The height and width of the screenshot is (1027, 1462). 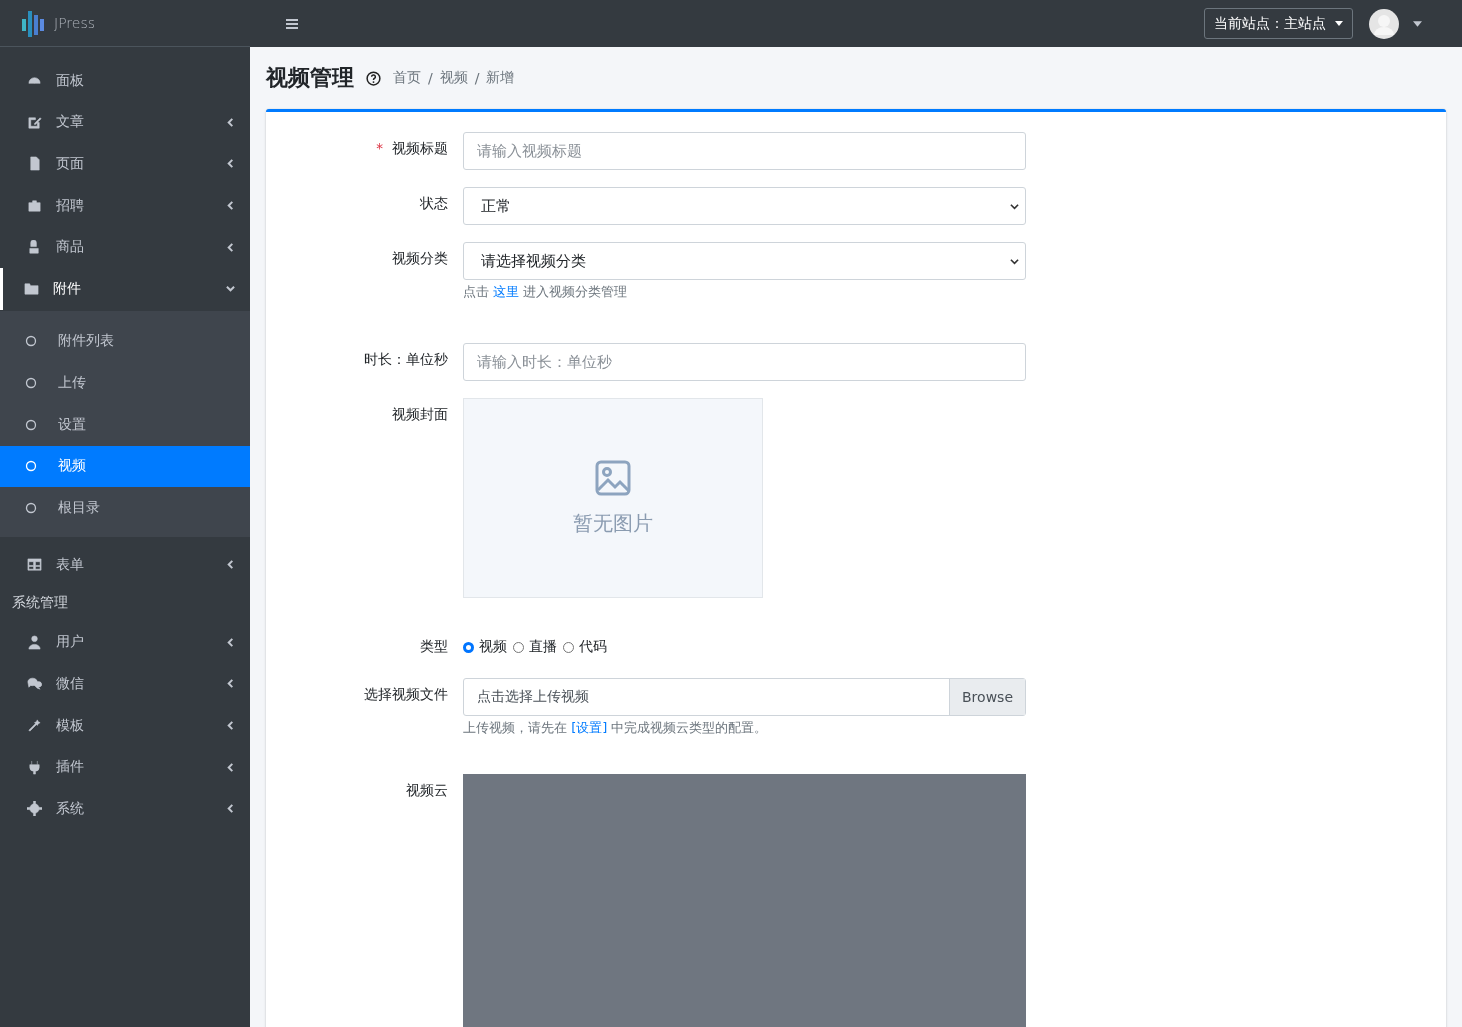 What do you see at coordinates (125, 508) in the screenshot?
I see `sidebar-subitem: 根目录` at bounding box center [125, 508].